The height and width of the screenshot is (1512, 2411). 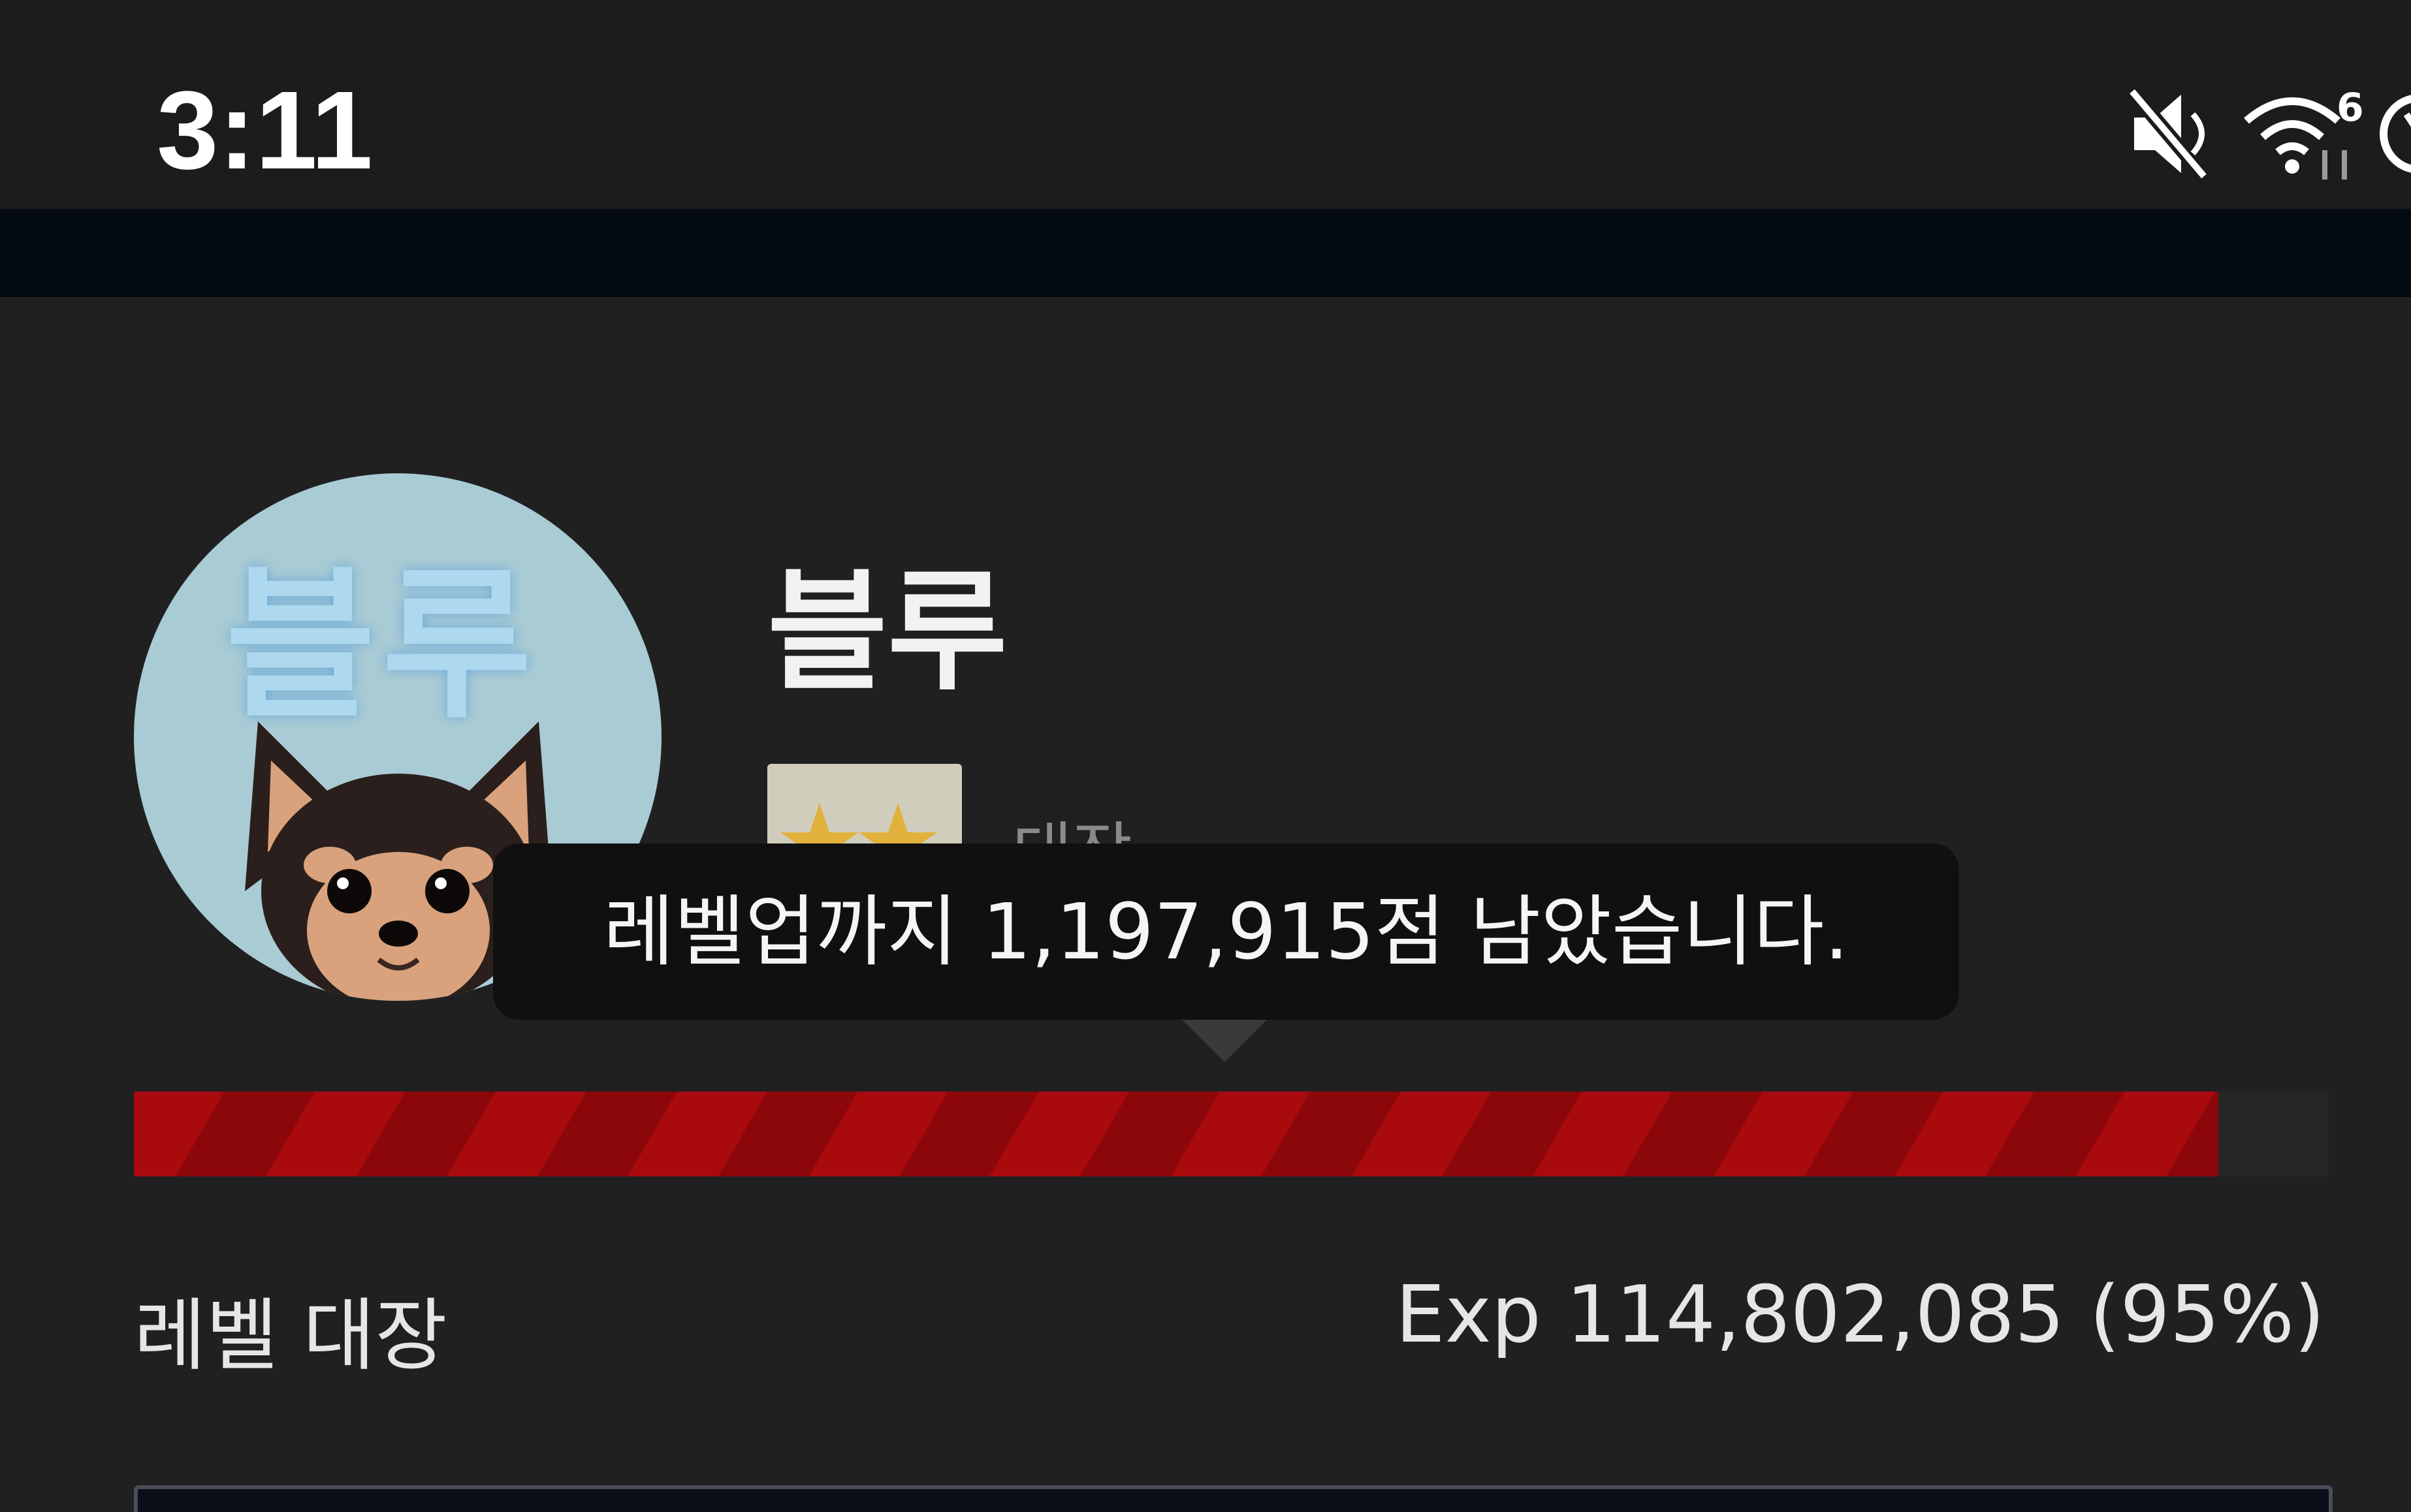 I want to click on exp-progress-fill, so click(x=1176, y=1134).